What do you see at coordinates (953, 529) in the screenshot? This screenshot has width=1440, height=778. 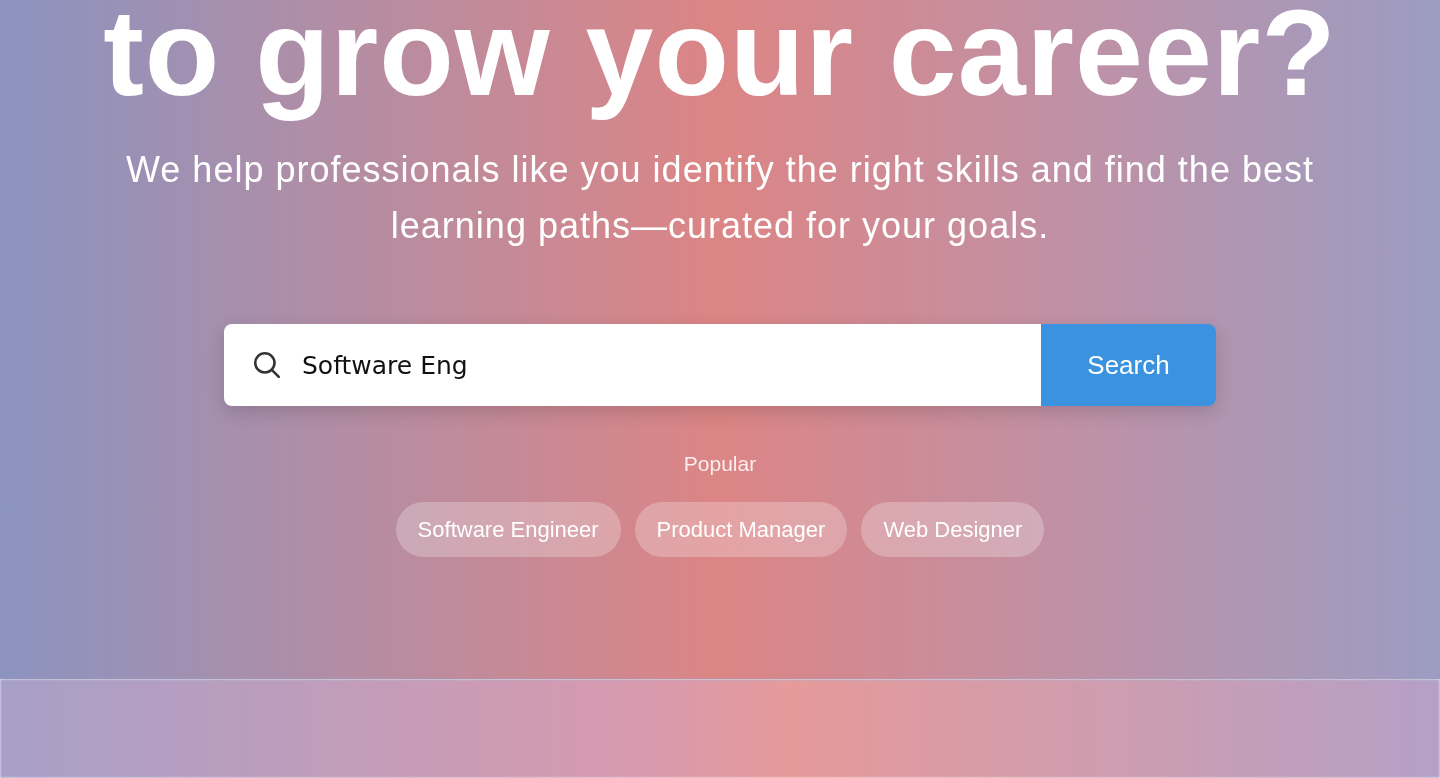 I see `popular-chip: Web Designer` at bounding box center [953, 529].